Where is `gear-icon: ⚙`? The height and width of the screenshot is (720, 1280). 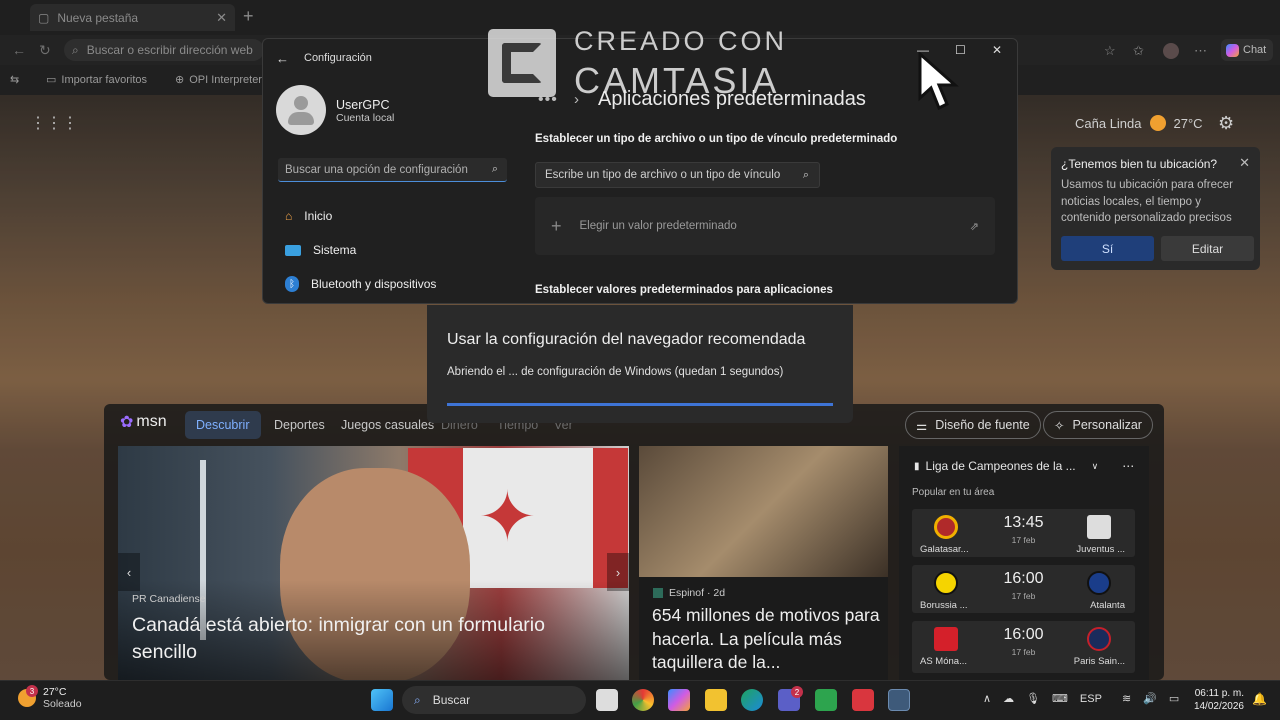 gear-icon: ⚙ is located at coordinates (1226, 123).